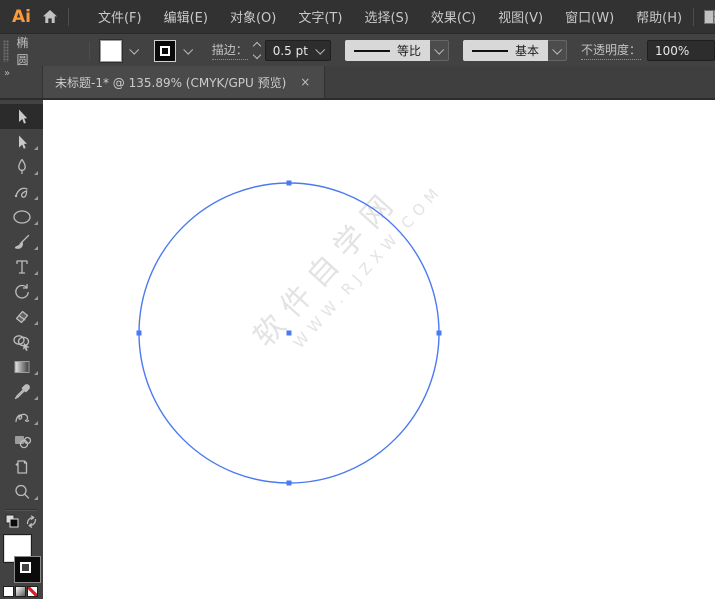 This screenshot has width=715, height=599. Describe the element at coordinates (256, 46) in the screenshot. I see `stepper-up-icon` at that location.